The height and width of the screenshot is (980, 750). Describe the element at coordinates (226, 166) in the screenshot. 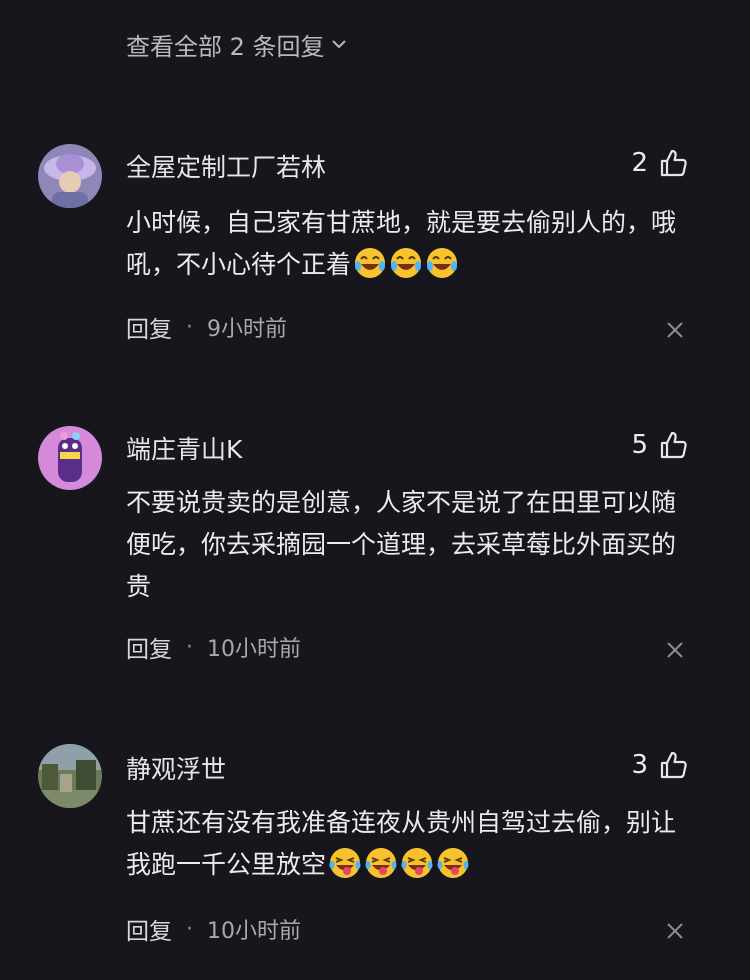

I see `comment-username: 全屋定制工厂若林` at that location.